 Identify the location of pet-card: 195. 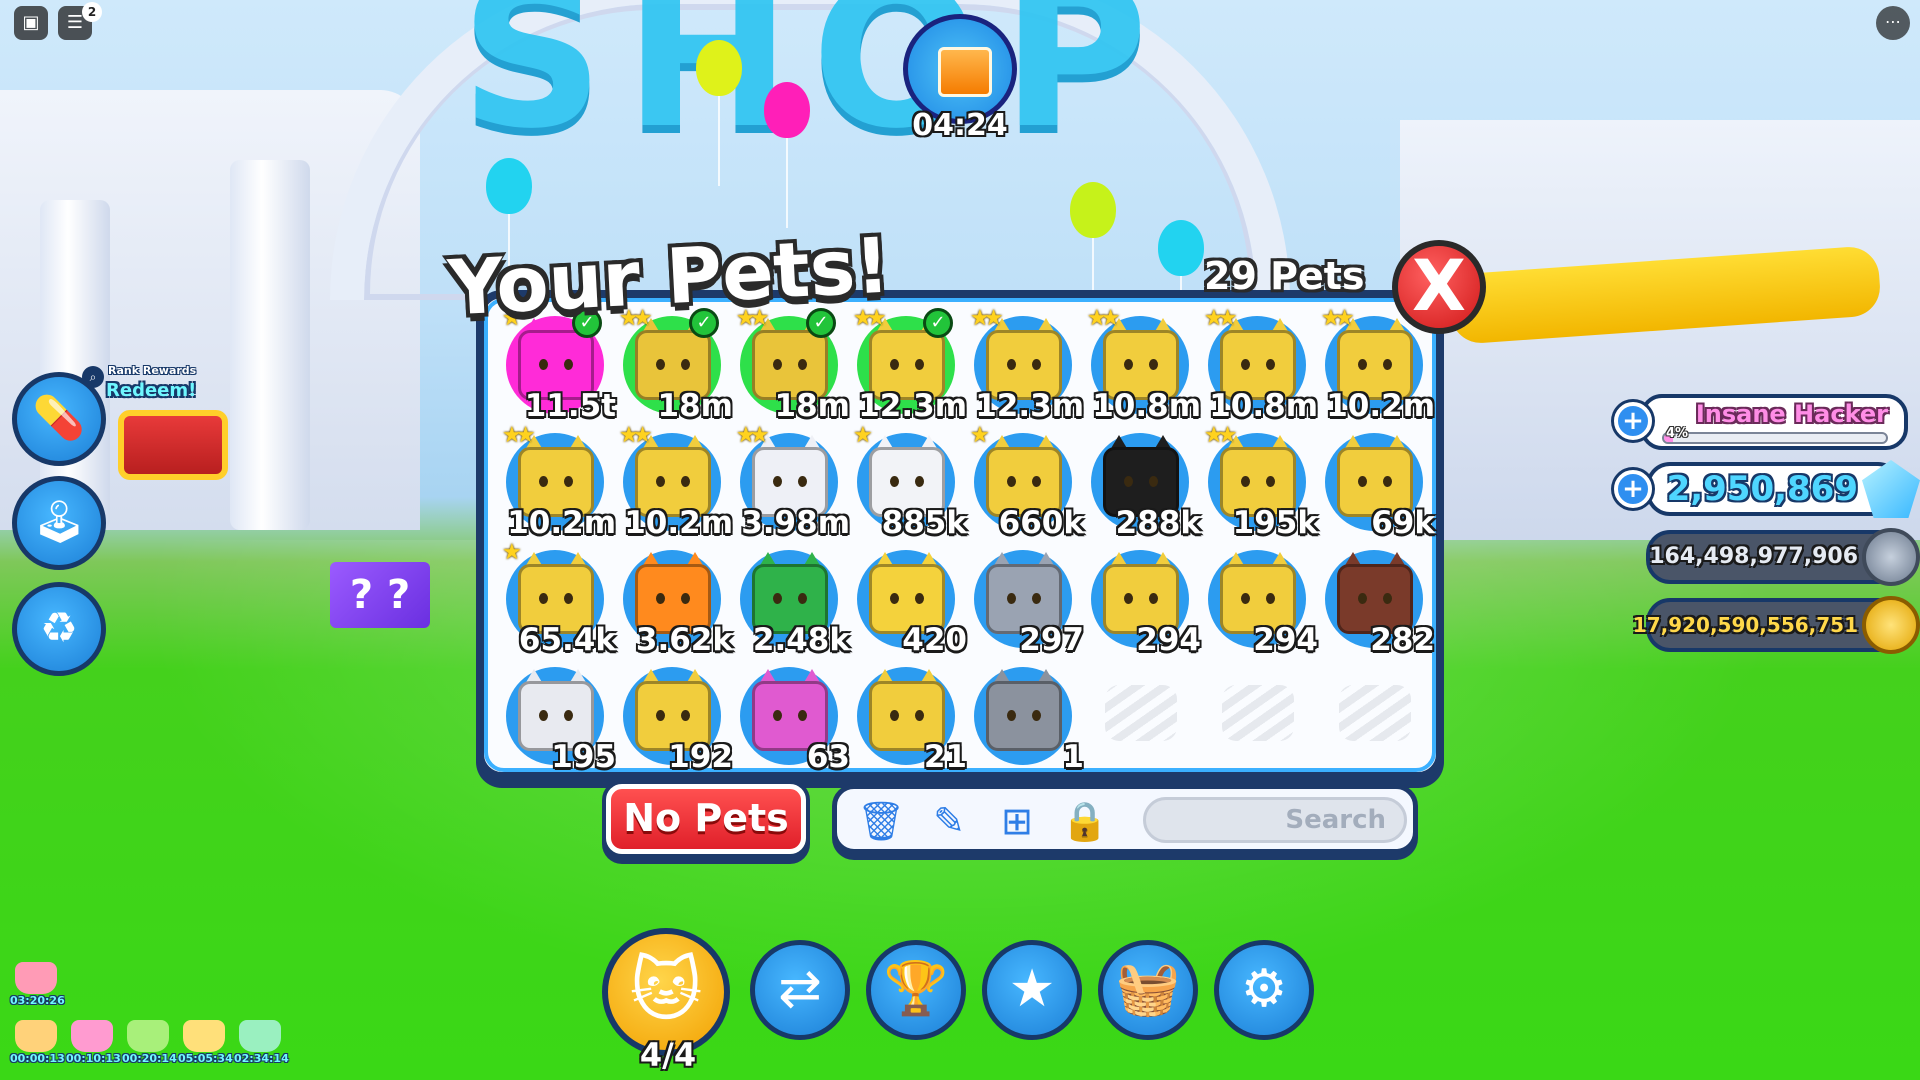
(558, 717).